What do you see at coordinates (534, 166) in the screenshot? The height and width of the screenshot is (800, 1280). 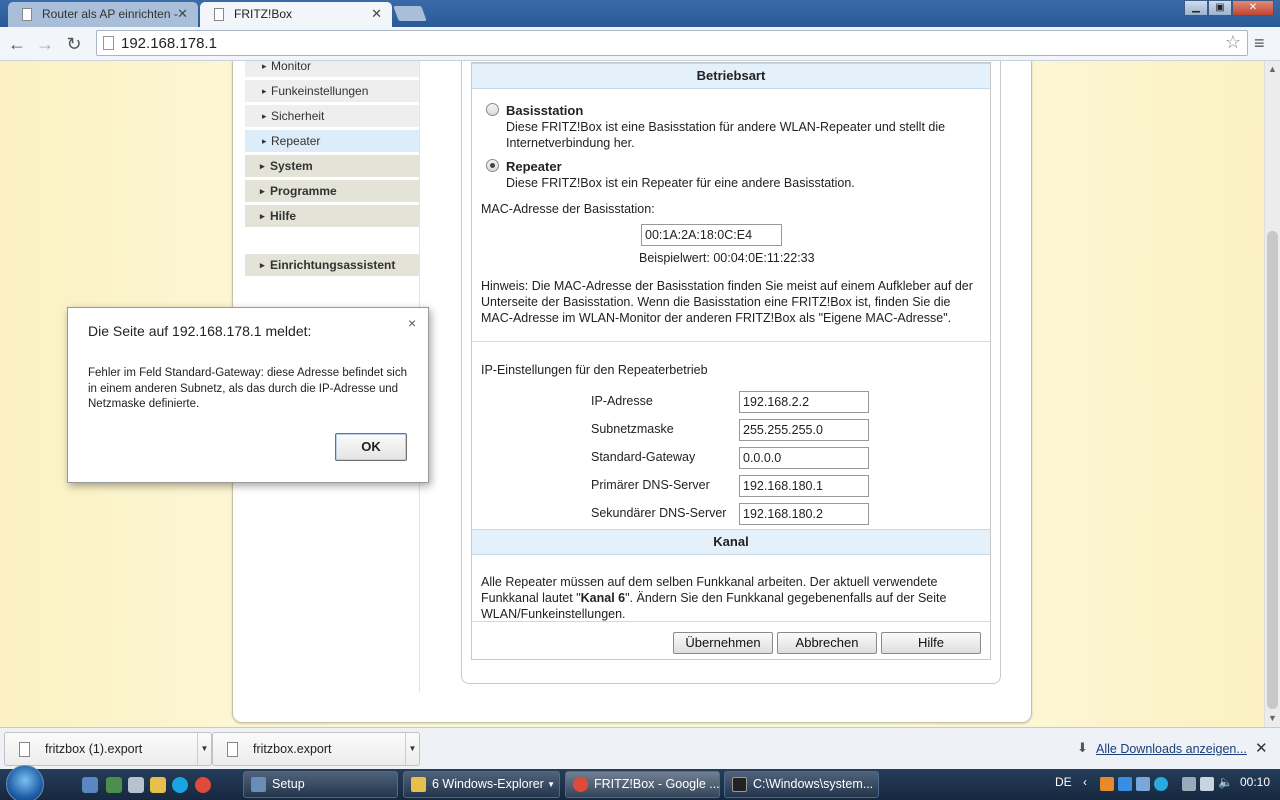 I see `option-title-repeater: Repeater` at bounding box center [534, 166].